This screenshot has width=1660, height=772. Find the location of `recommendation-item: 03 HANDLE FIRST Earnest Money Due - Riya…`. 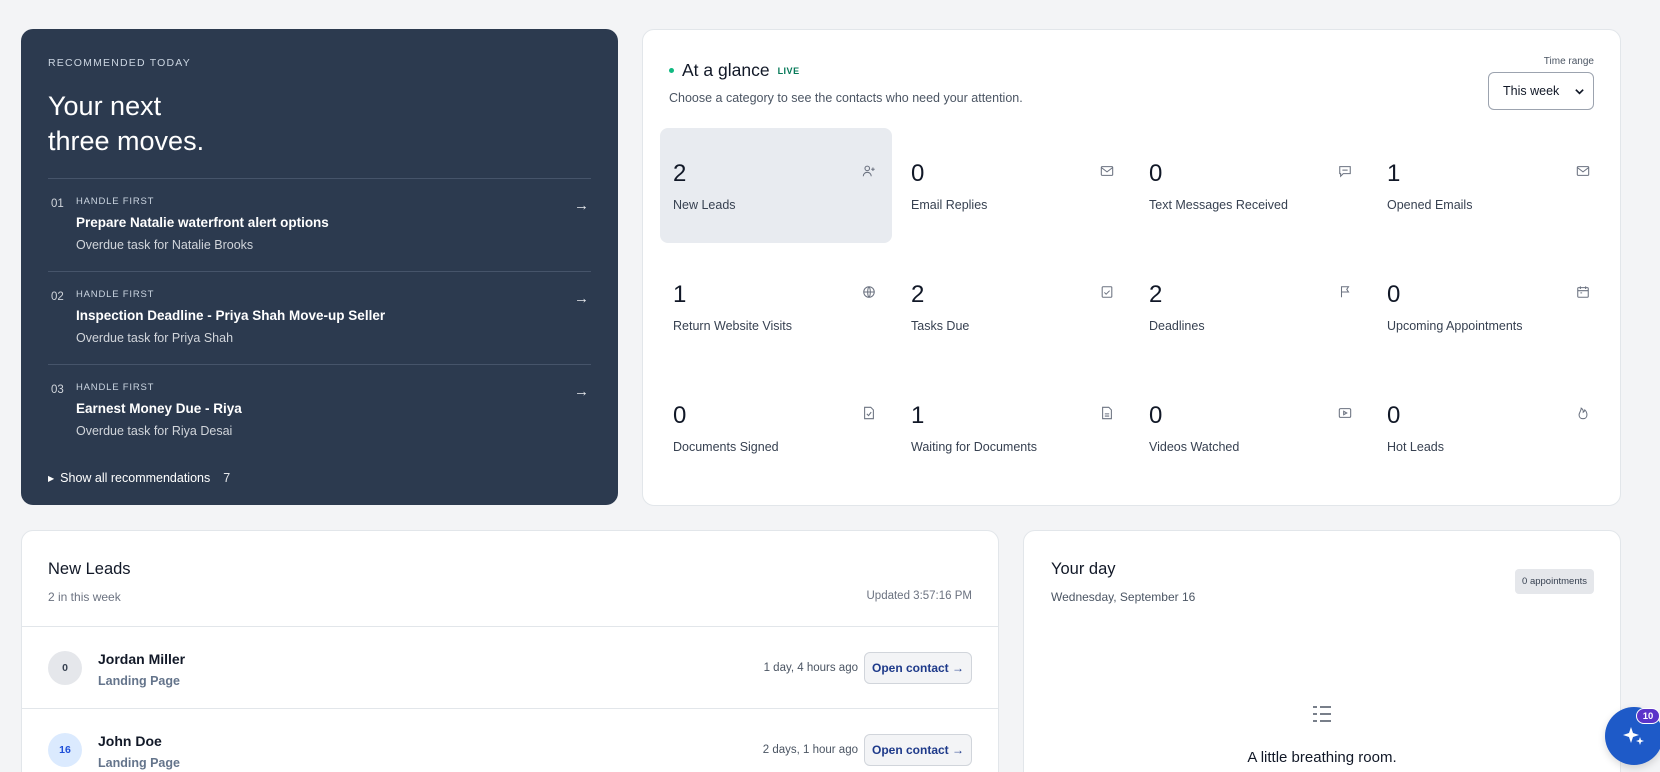

recommendation-item: 03 HANDLE FIRST Earnest Money Due - Riya… is located at coordinates (319, 410).